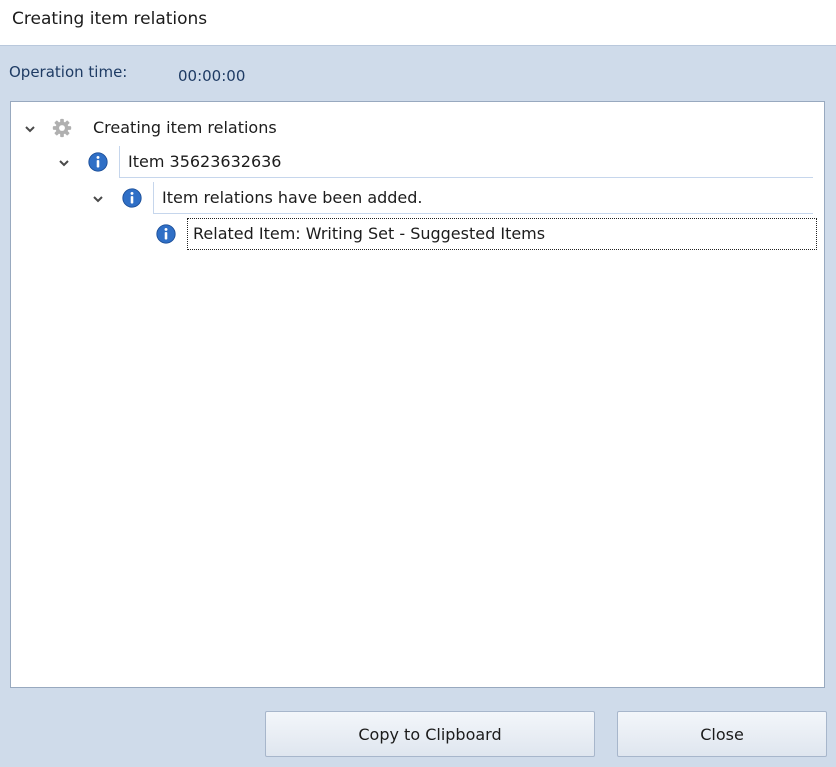  I want to click on operation-time-value: 00:00:00, so click(212, 76).